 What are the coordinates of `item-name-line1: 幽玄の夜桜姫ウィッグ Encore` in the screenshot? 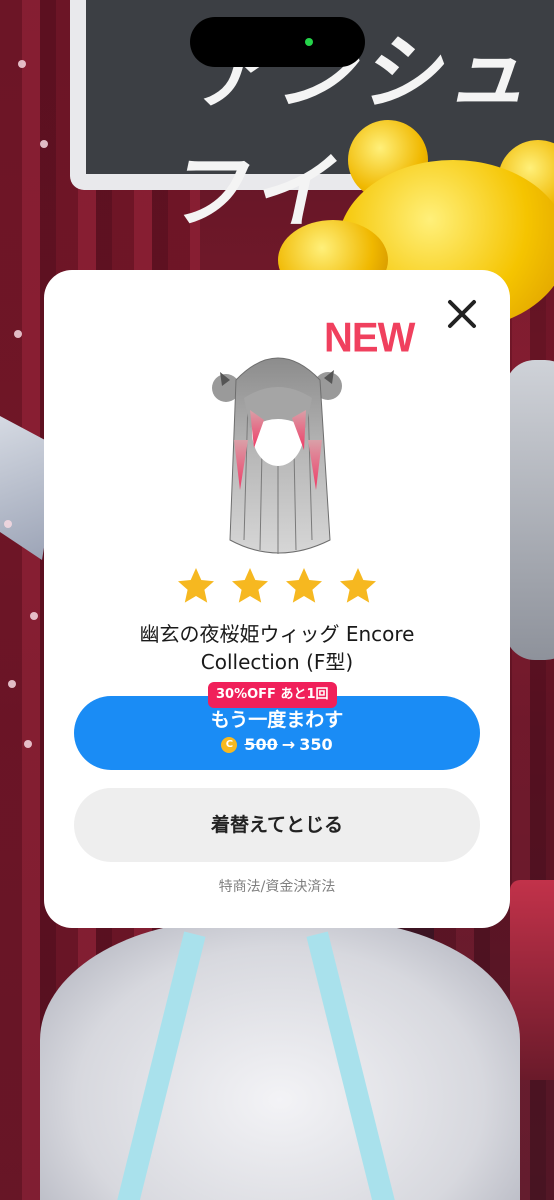 It's located at (277, 634).